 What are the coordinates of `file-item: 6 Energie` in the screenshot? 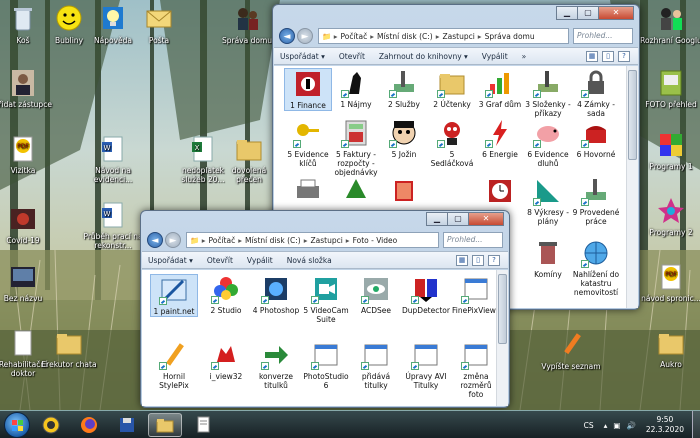 It's located at (500, 138).